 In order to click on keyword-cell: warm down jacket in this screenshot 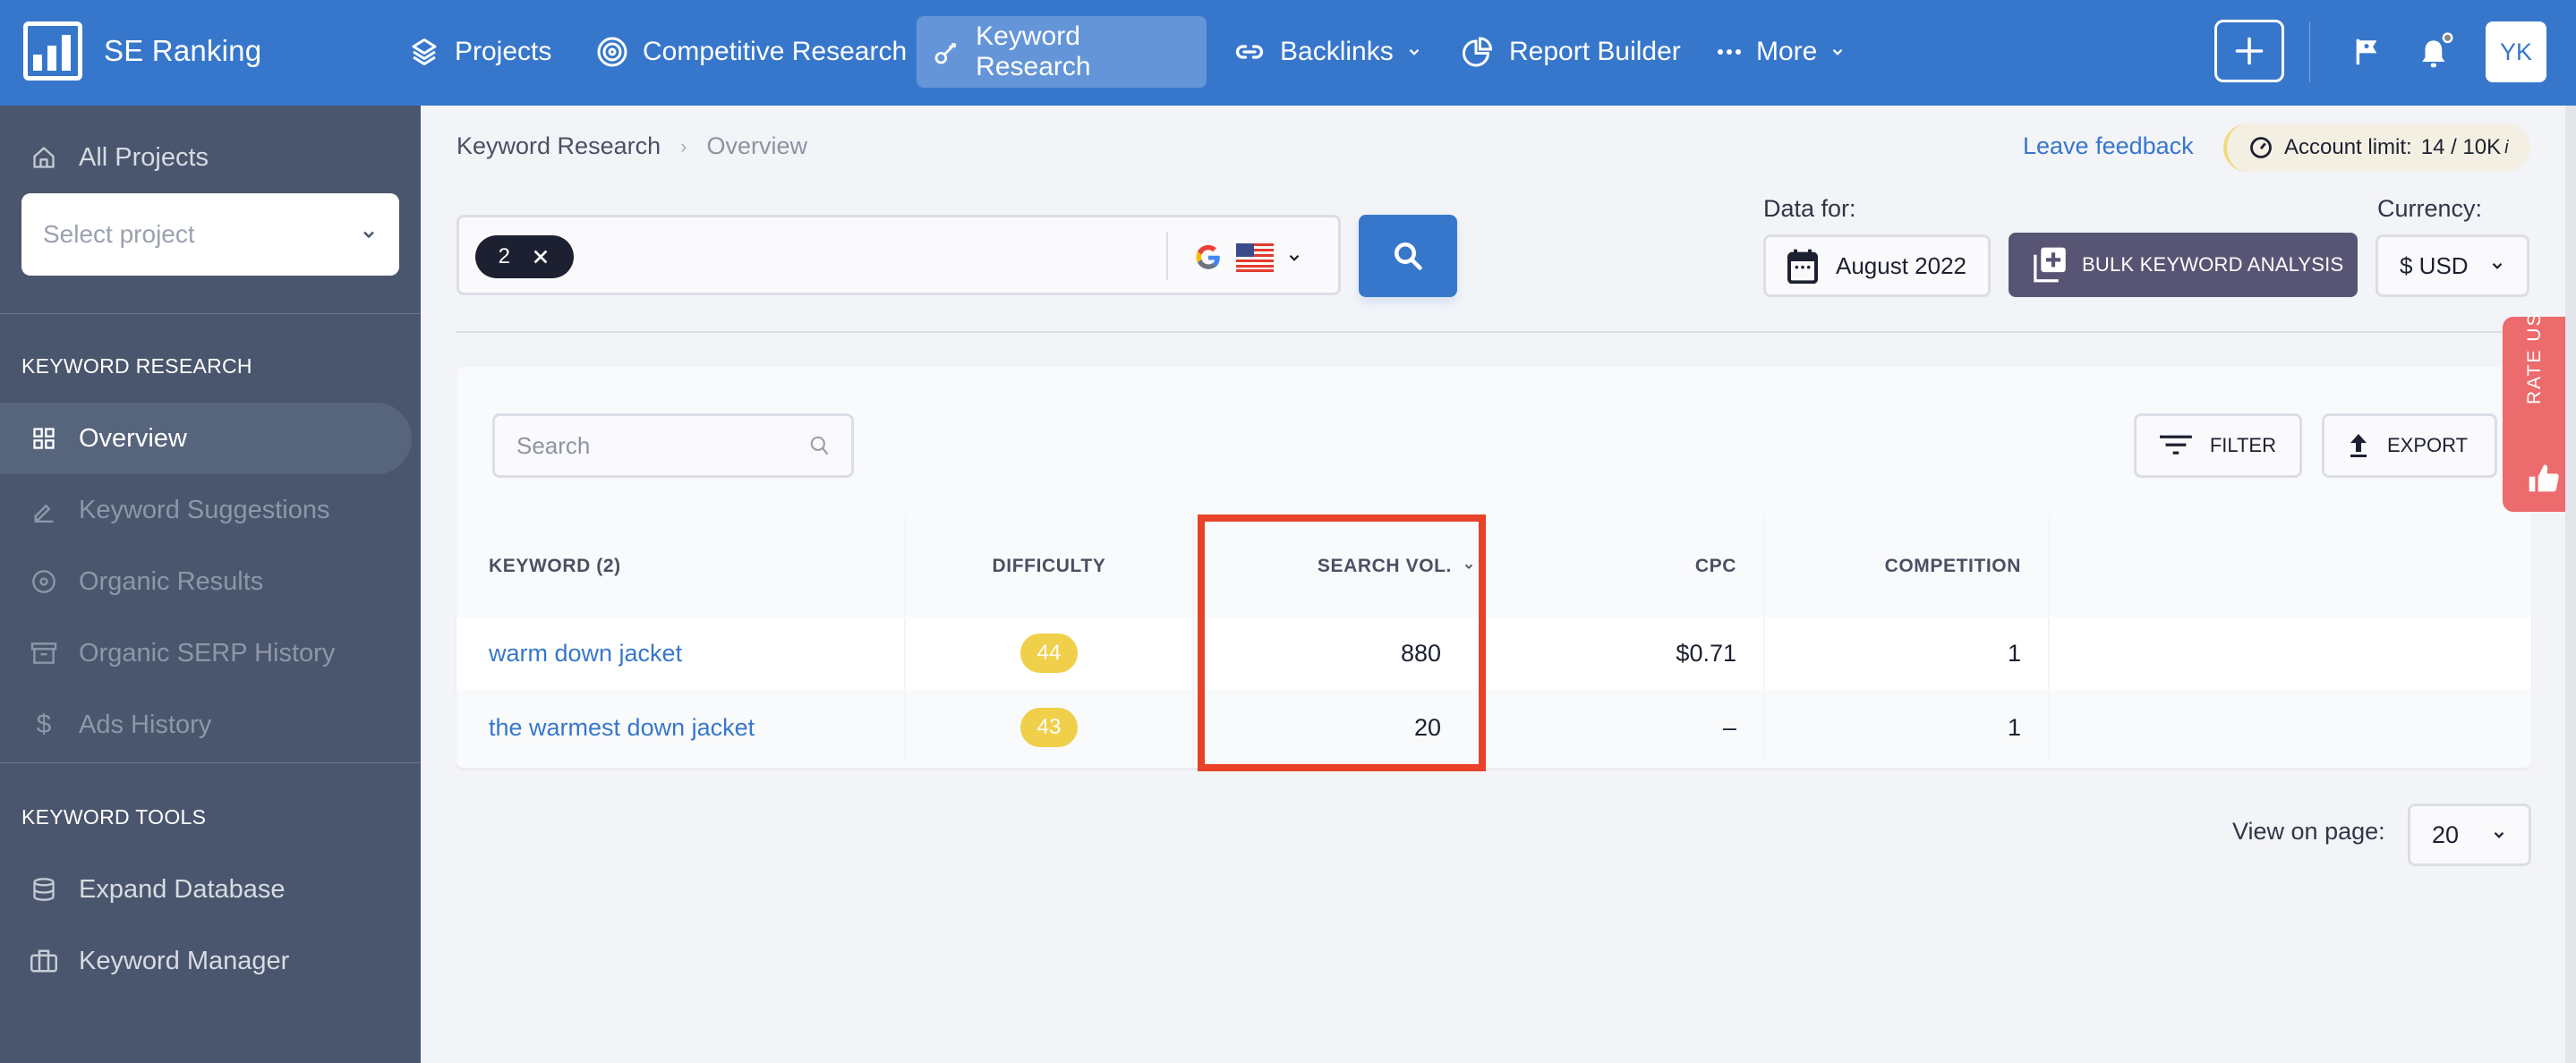, I will do `click(680, 653)`.